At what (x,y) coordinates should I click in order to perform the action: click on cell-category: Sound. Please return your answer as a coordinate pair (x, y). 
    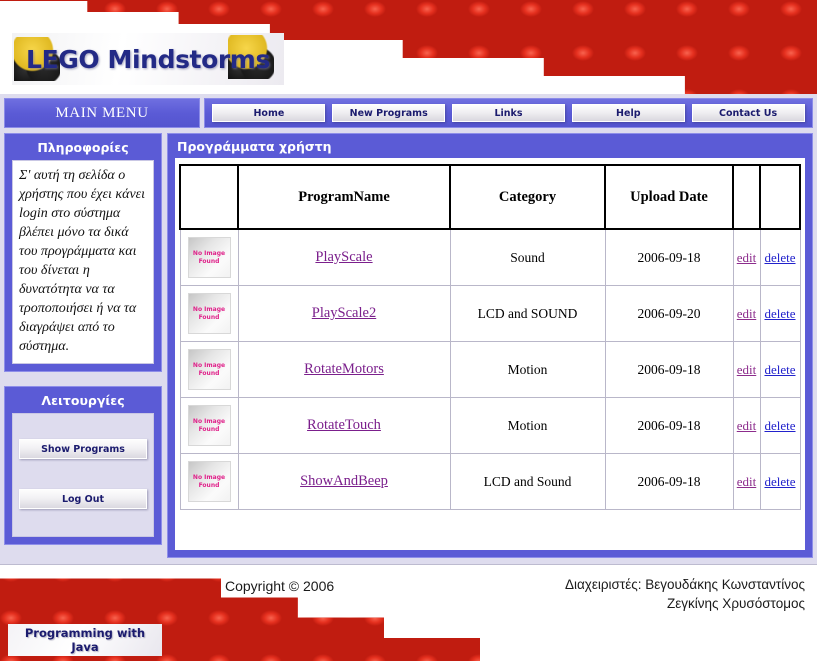
    Looking at the image, I should click on (527, 257).